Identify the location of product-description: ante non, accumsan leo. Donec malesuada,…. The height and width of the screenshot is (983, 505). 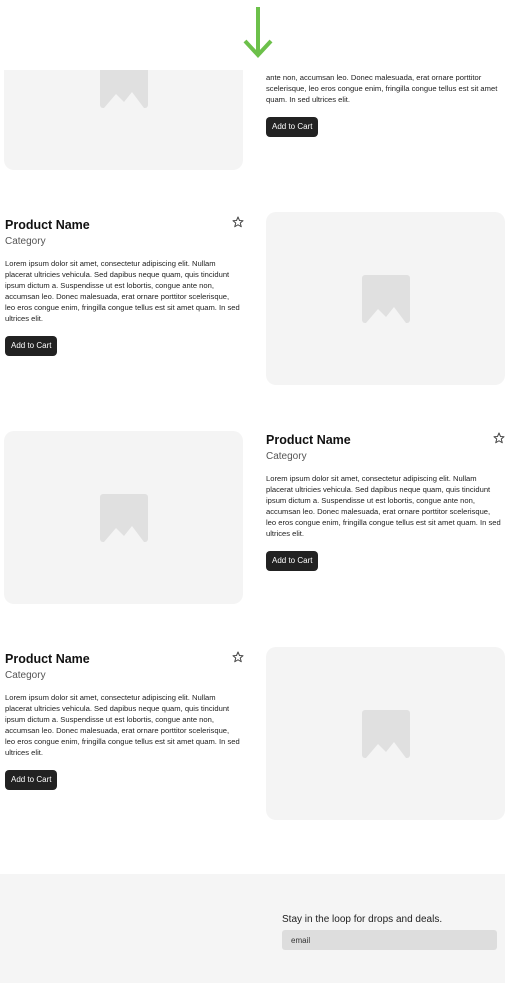
(382, 88).